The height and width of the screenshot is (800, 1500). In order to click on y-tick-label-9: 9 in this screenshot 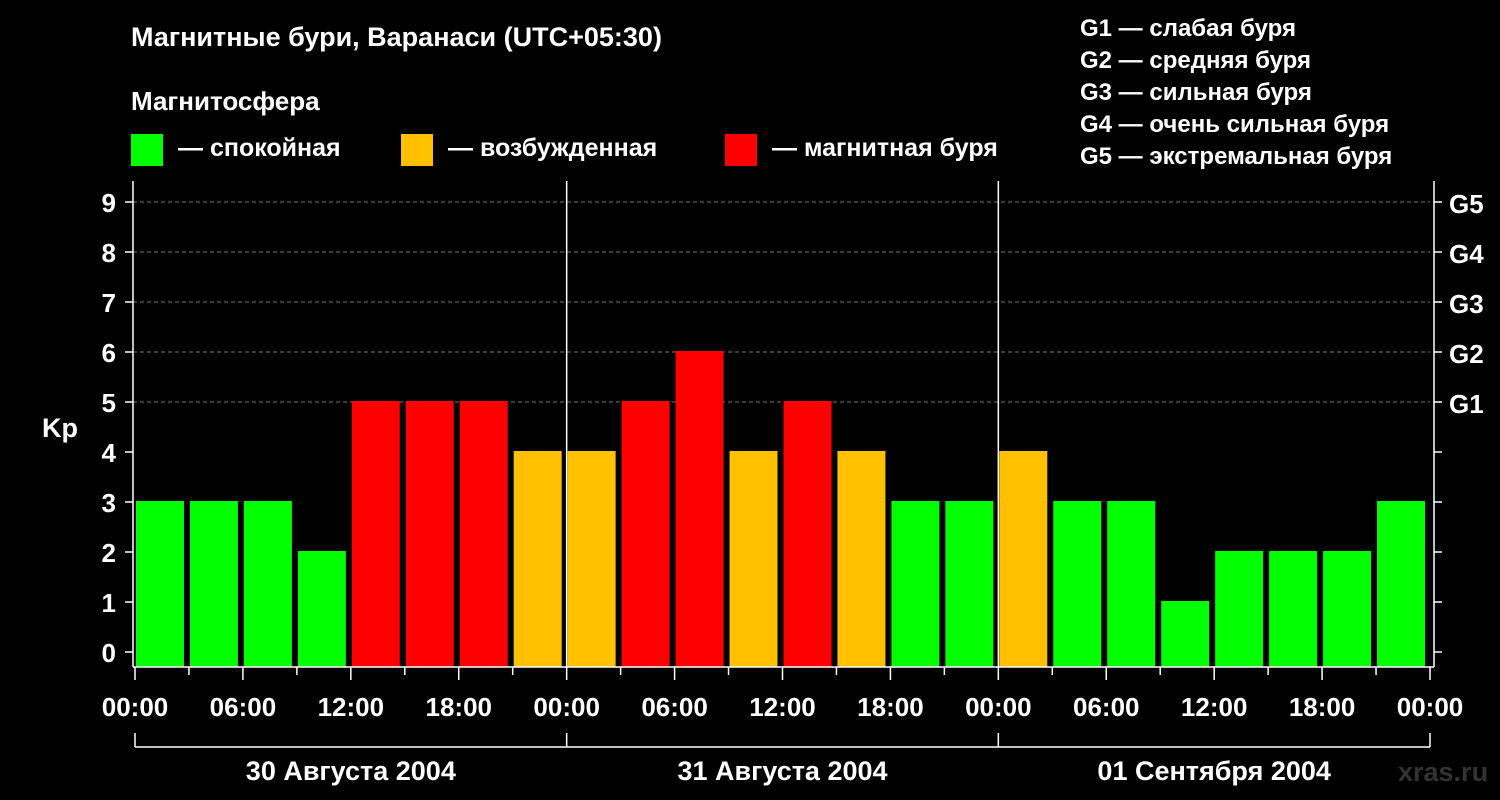, I will do `click(109, 203)`.